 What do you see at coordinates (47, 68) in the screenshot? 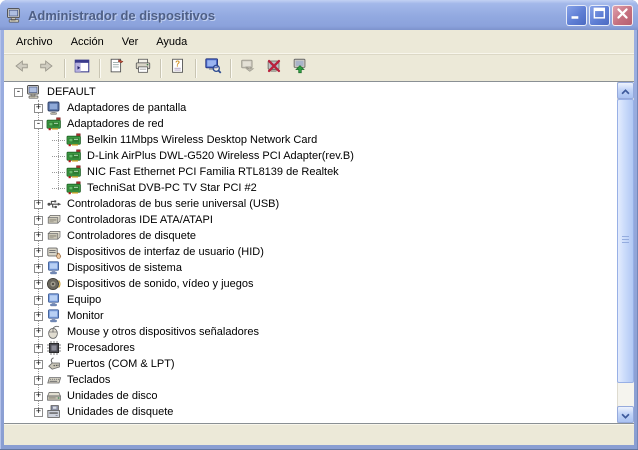
I see `forward-button` at bounding box center [47, 68].